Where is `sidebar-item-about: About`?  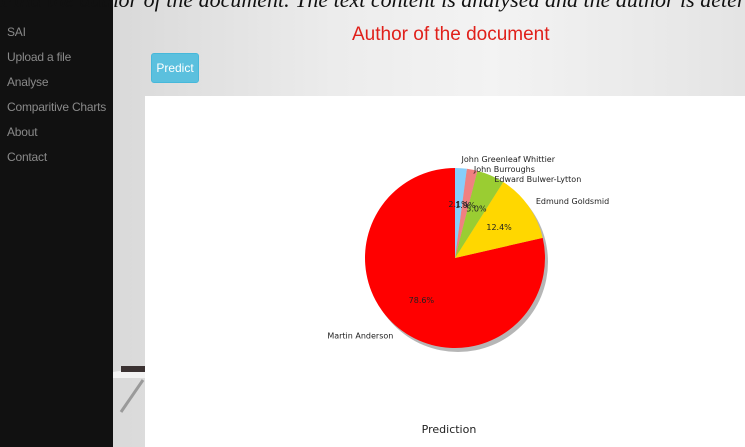
sidebar-item-about: About is located at coordinates (22, 132).